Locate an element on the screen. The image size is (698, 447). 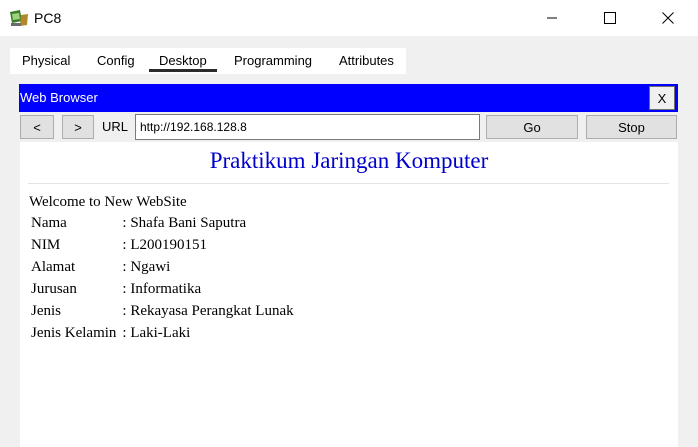
window-titlebar: PC8 is located at coordinates (349, 18).